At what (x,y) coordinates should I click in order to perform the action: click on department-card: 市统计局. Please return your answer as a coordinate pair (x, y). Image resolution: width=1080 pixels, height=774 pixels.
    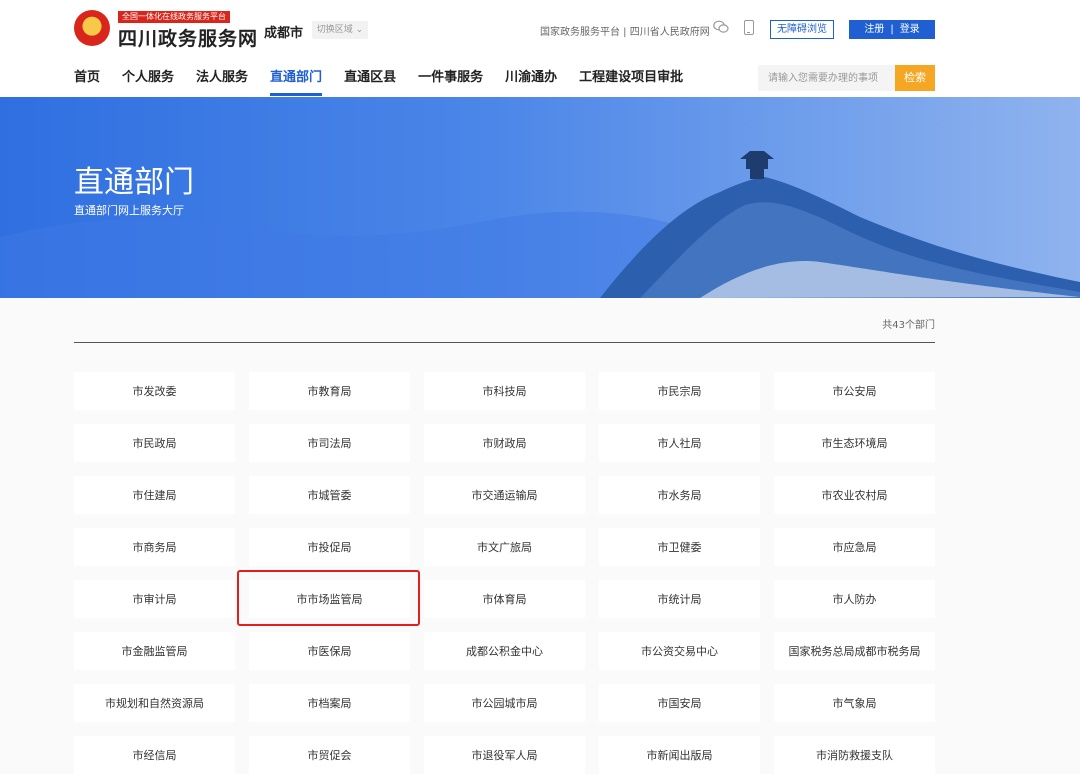
    Looking at the image, I should click on (679, 599).